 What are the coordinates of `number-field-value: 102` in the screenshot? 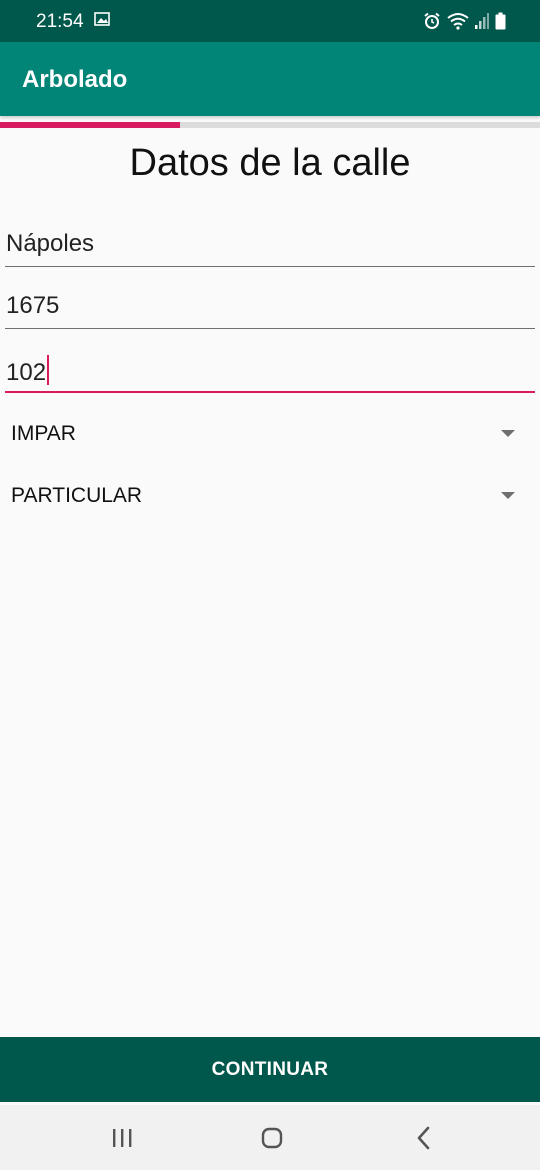 It's located at (26, 372).